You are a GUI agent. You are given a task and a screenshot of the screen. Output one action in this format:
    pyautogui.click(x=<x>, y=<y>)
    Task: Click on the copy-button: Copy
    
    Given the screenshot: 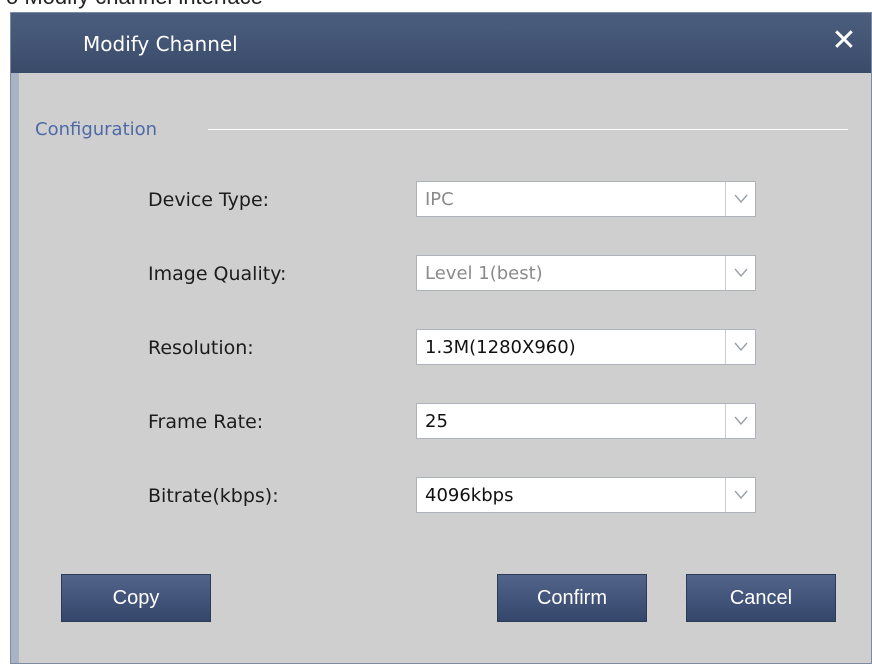 What is the action you would take?
    pyautogui.click(x=136, y=598)
    